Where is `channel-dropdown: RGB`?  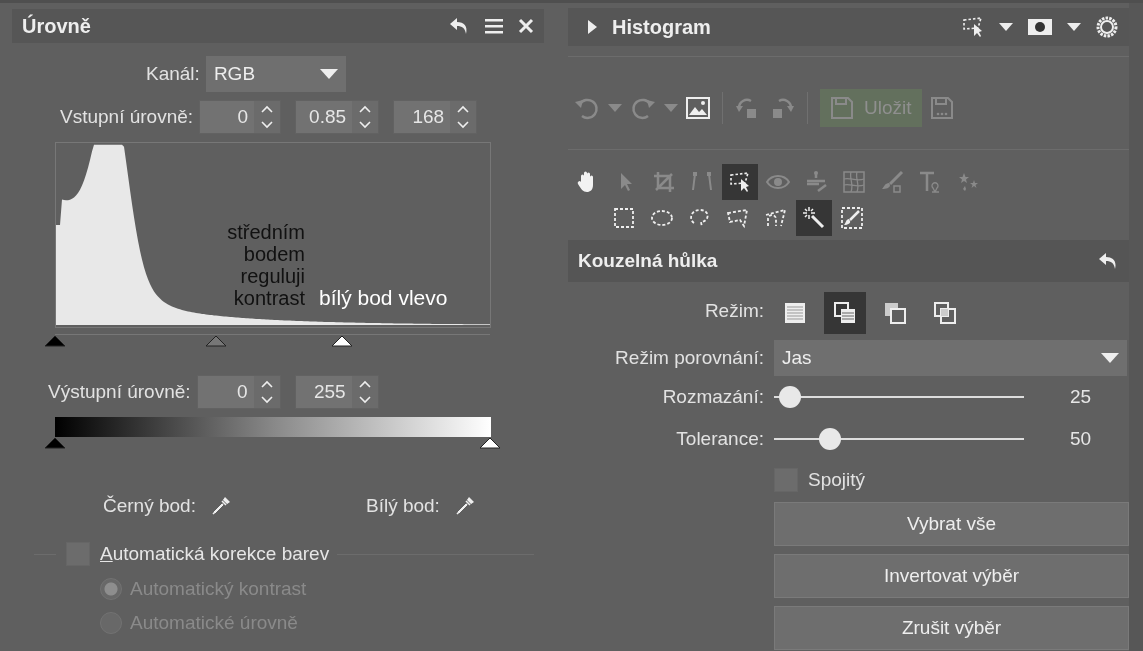
channel-dropdown: RGB is located at coordinates (275, 74).